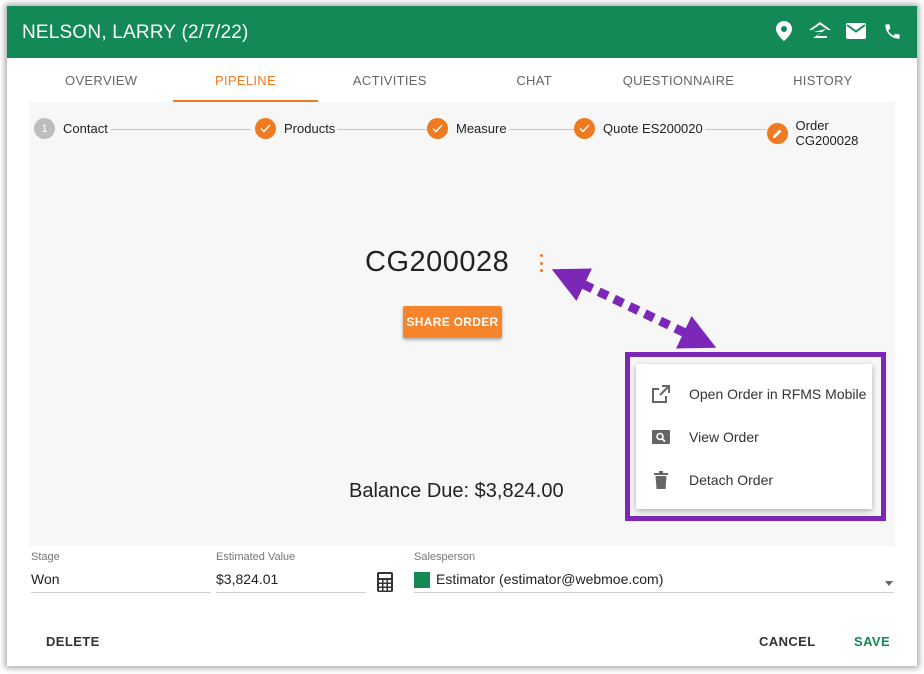 This screenshot has width=924, height=674. What do you see at coordinates (678, 80) in the screenshot?
I see `tab-questionnaire: QUESTIONNAIRE` at bounding box center [678, 80].